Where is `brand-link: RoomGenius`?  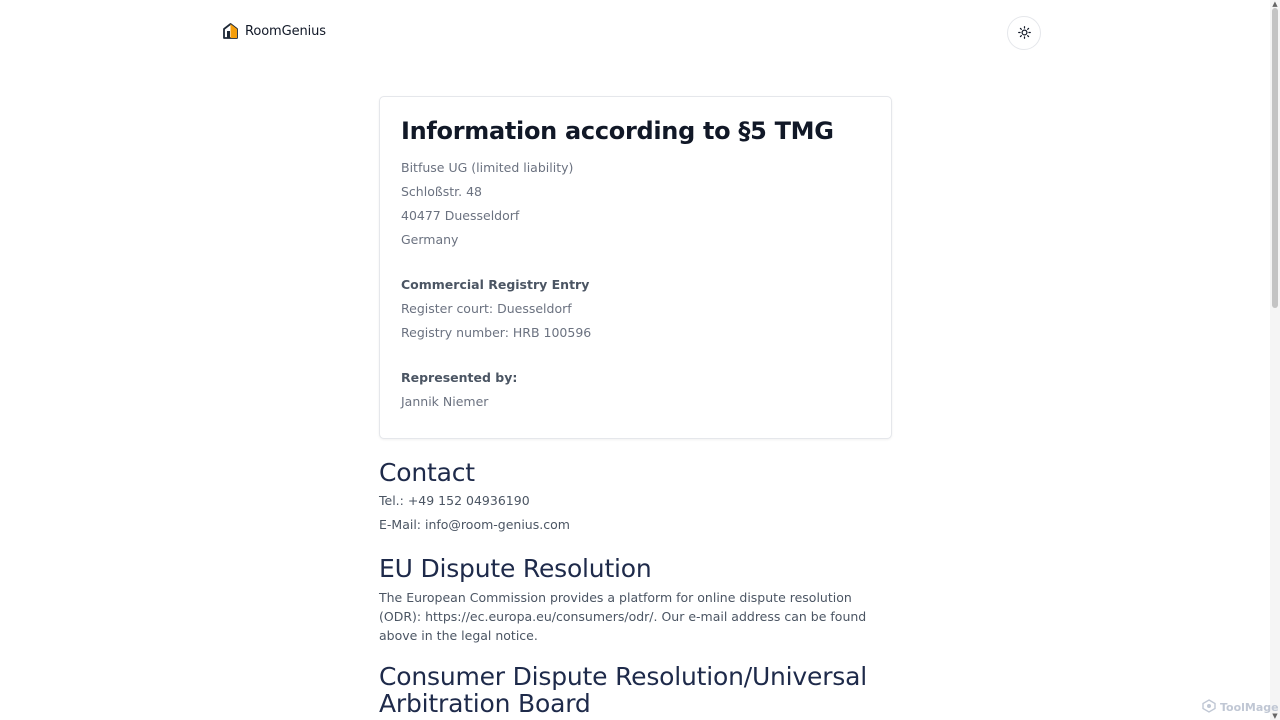 brand-link: RoomGenius is located at coordinates (274, 31).